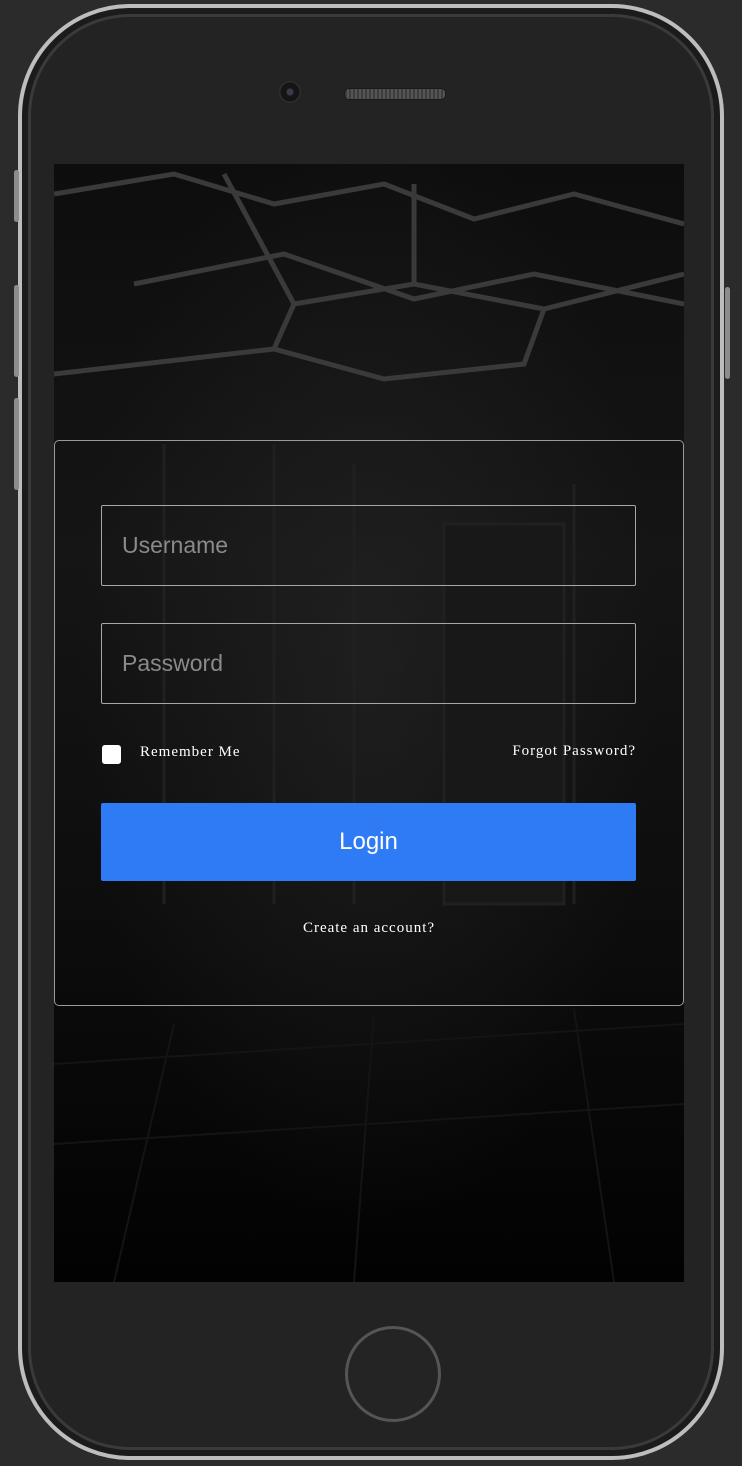  Describe the element at coordinates (727, 333) in the screenshot. I see `power-button` at that location.